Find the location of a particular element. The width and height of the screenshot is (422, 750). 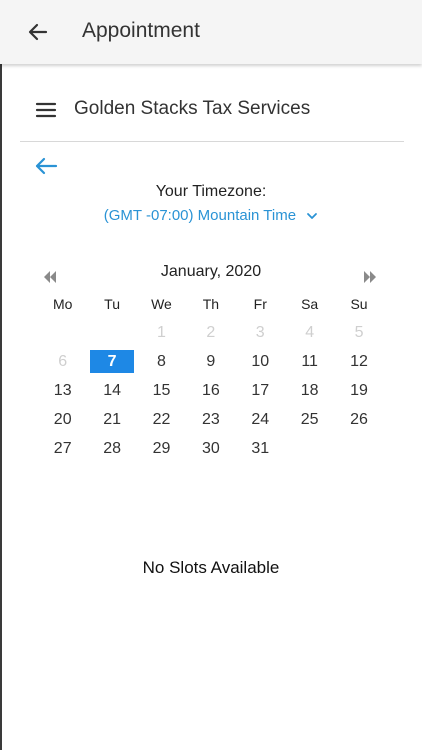

calendar-day-disabled: 4 is located at coordinates (309, 333).